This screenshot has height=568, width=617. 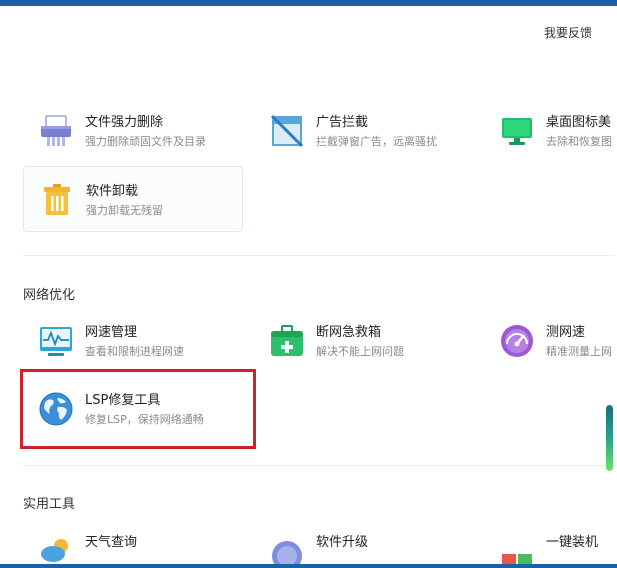 I want to click on weather-icon, so click(x=56, y=549).